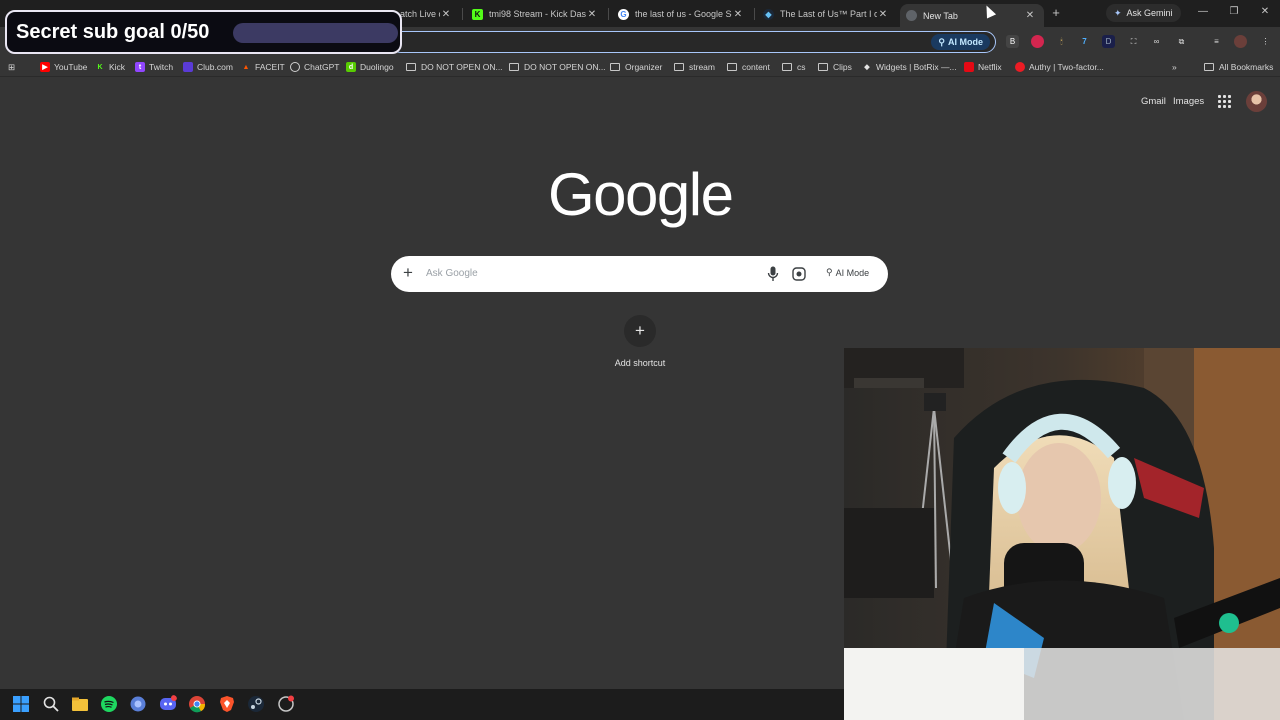 This screenshot has width=1280, height=720. I want to click on discord-icon, so click(168, 704).